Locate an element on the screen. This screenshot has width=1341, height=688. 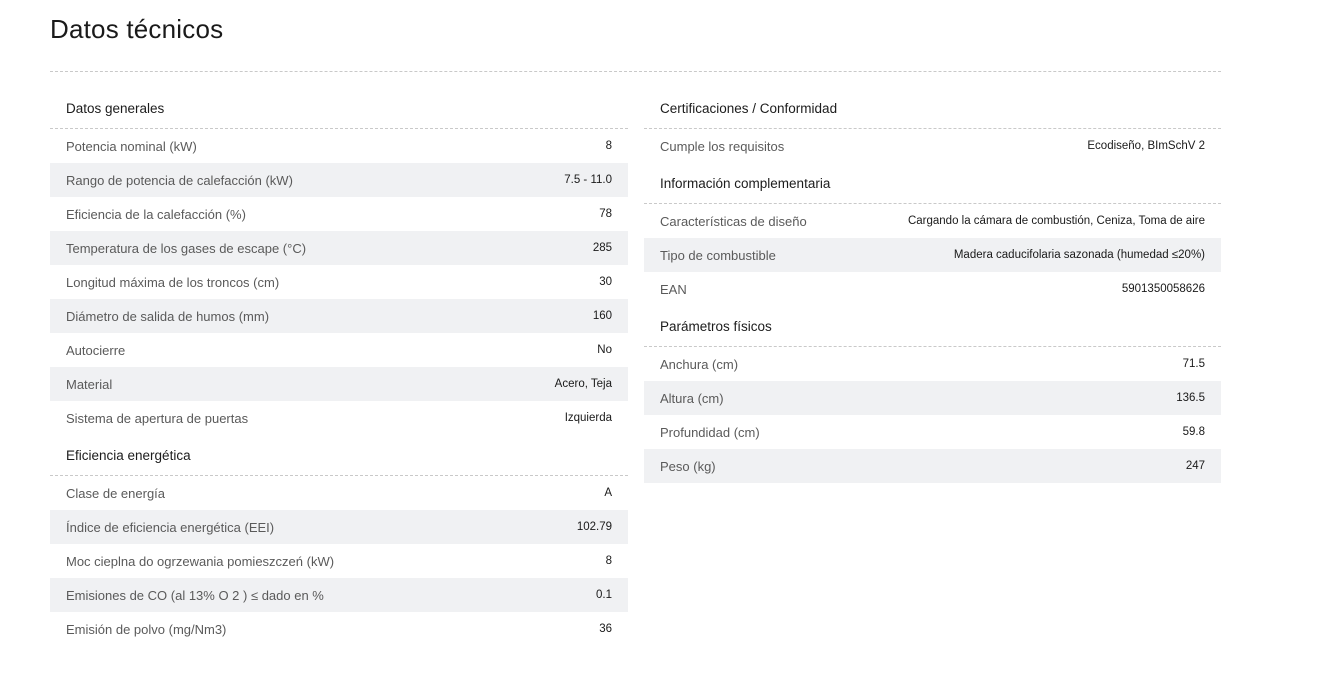
spec-row: Potencia nominal (kW) 8 is located at coordinates (339, 146).